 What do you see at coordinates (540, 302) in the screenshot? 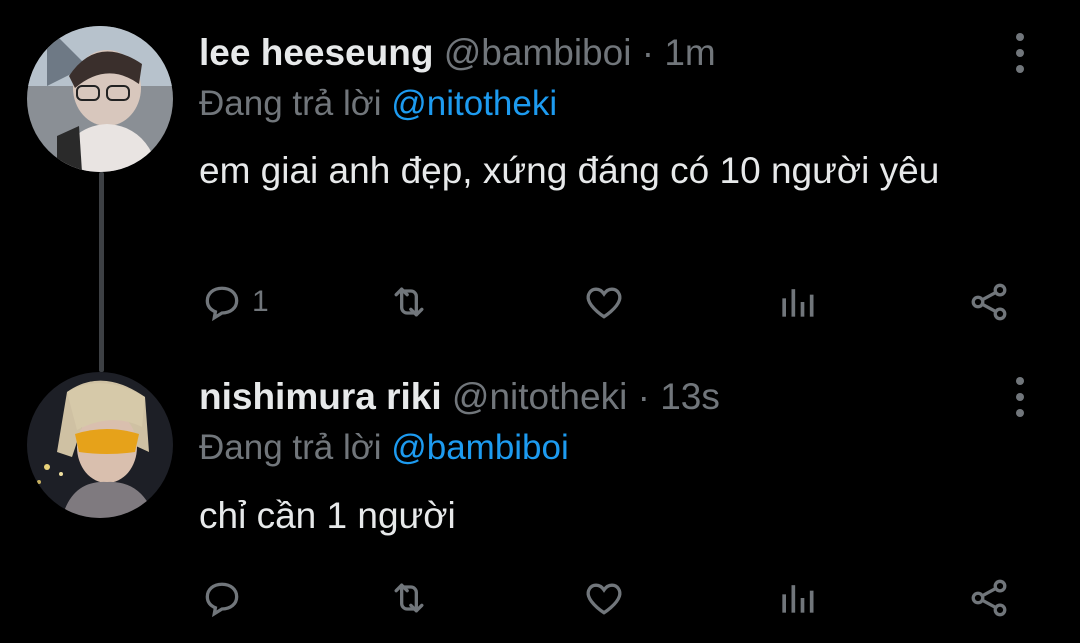
I see `action-bar: 1` at bounding box center [540, 302].